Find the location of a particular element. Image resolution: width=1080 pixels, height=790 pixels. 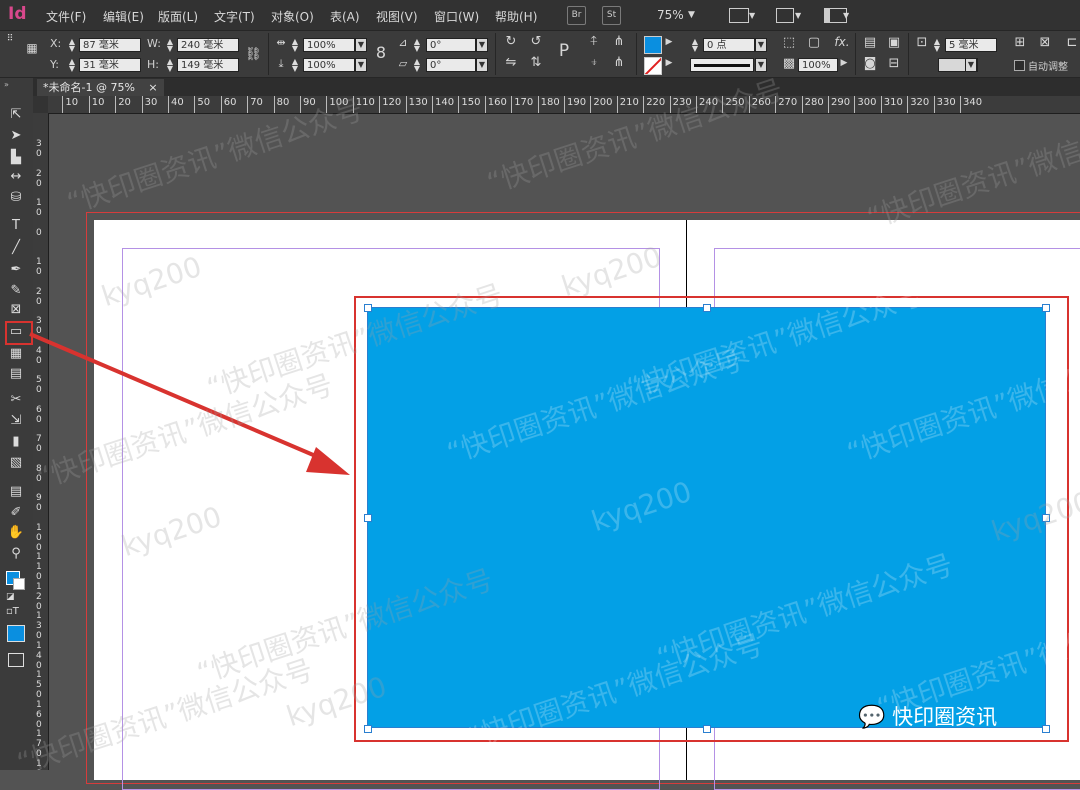

wechat-badge: 💬 快印圈资讯 is located at coordinates (927, 716).